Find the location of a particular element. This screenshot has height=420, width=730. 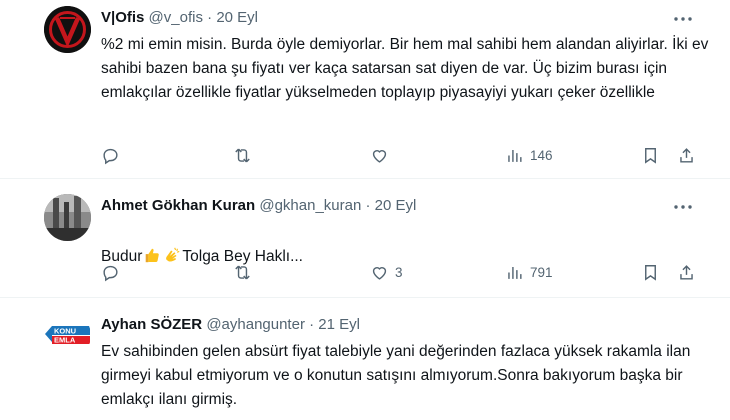

author-name: Ayhan SÖZER is located at coordinates (151, 324).